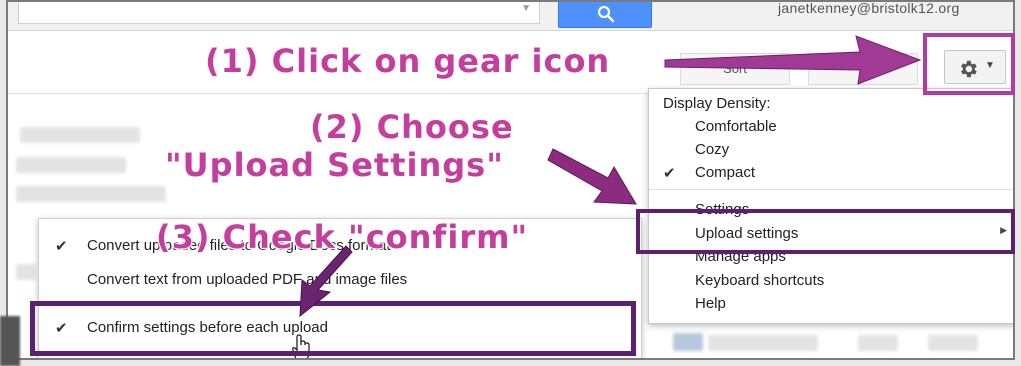  What do you see at coordinates (592, 176) in the screenshot?
I see `arrow-to-upload-settings` at bounding box center [592, 176].